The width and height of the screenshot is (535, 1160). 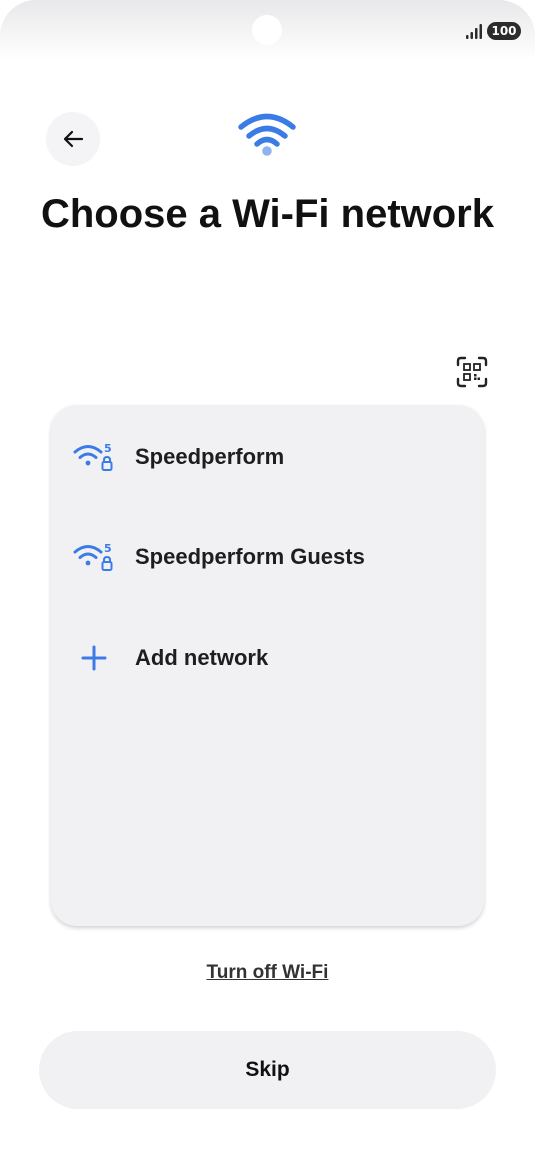 I want to click on signal-bars-icon, so click(x=474, y=31).